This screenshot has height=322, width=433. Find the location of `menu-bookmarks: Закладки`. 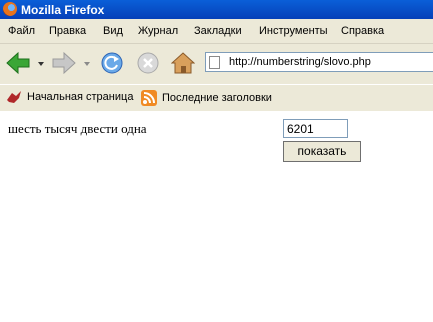

menu-bookmarks: Закладки is located at coordinates (218, 31).